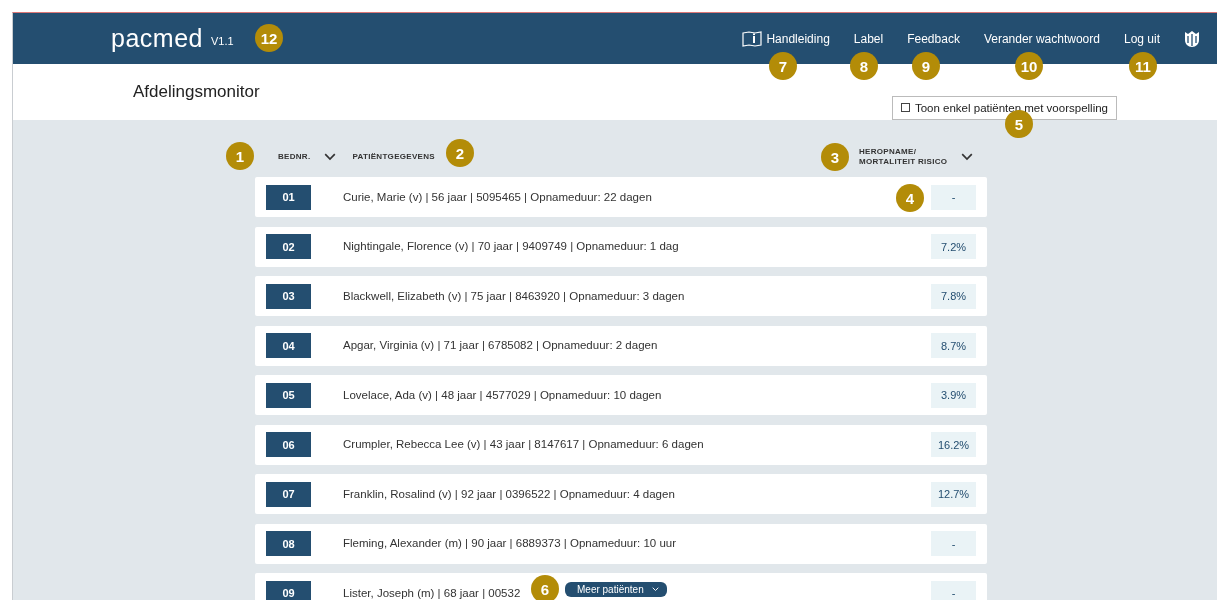 The image size is (1217, 600). I want to click on patient-info: Blackwell, Elizabeth (v) | 75 jaar | 8463920 | Opnameduur: 3 dagen, so click(514, 296).